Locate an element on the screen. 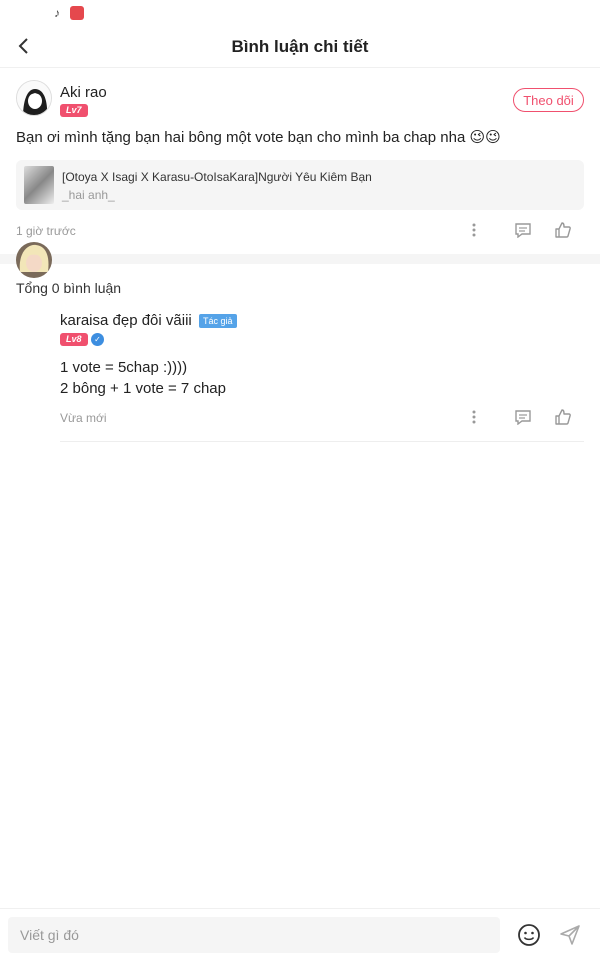 The height and width of the screenshot is (960, 600). comment-avatar is located at coordinates (34, 260).